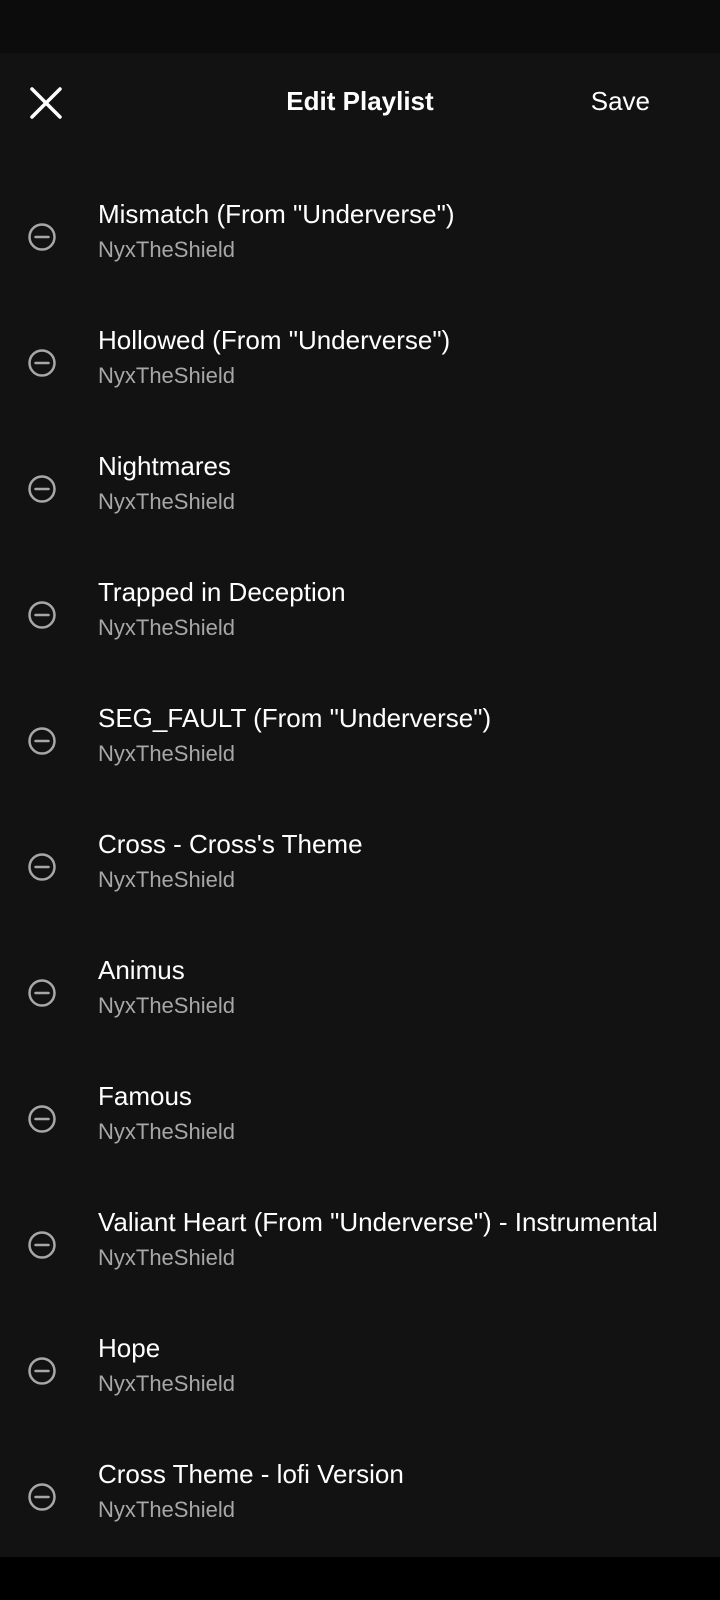 This screenshot has height=1600, width=720. I want to click on track-info: Cross - Cross's Theme NyxTheShield, so click(401, 861).